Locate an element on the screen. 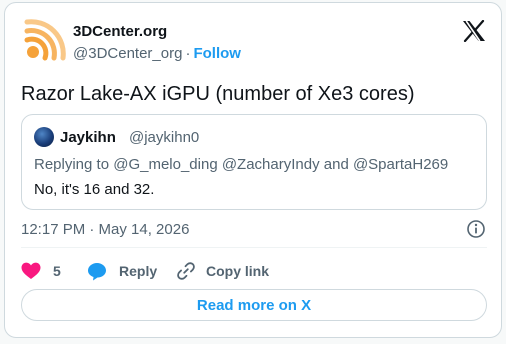  follow-button: Follow is located at coordinates (217, 53).